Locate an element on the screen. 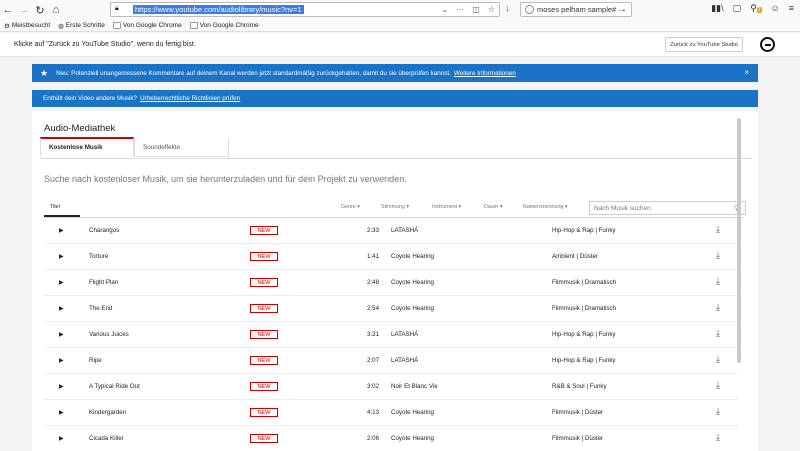  search-value: moses pelham sample# is located at coordinates (576, 9).